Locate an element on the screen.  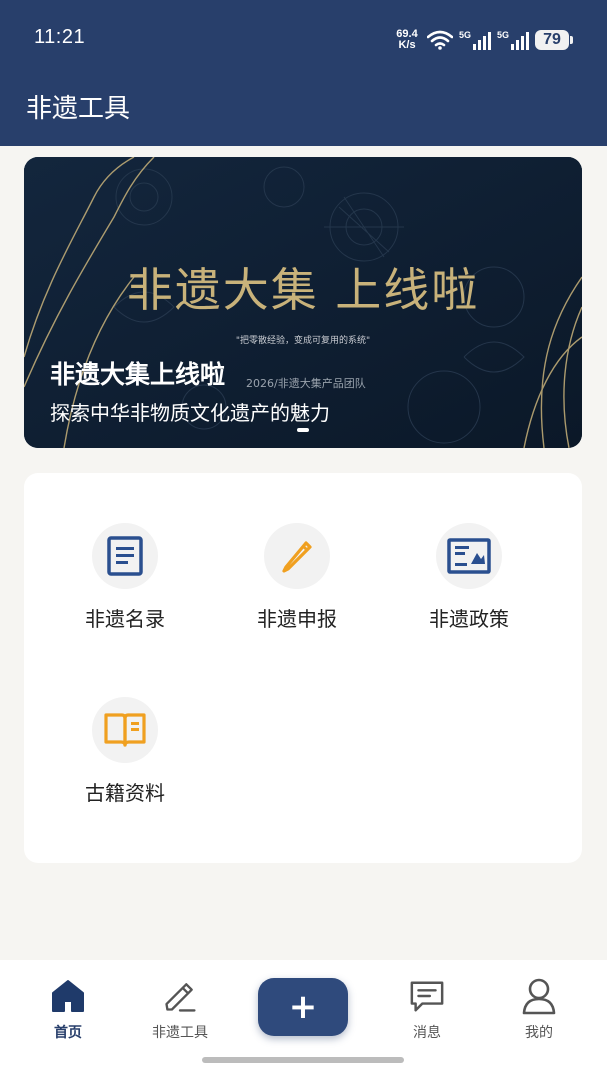
status-icons: 69.4 K/s 5G 5G 79 is located at coordinates (483, 40).